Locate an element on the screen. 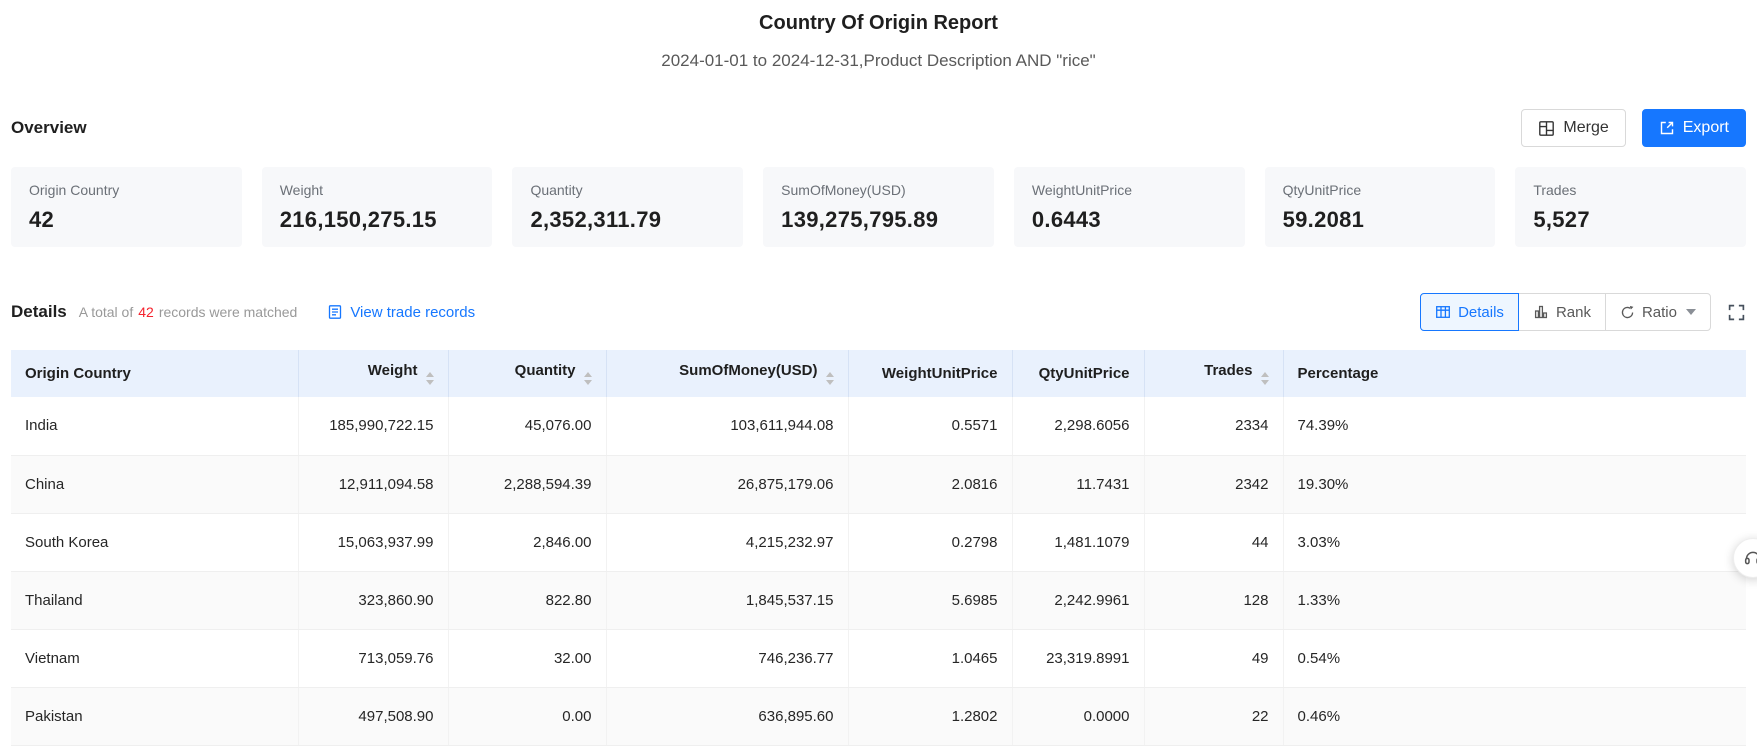 Image resolution: width=1757 pixels, height=750 pixels. table-cell: 0.0000 is located at coordinates (1078, 716).